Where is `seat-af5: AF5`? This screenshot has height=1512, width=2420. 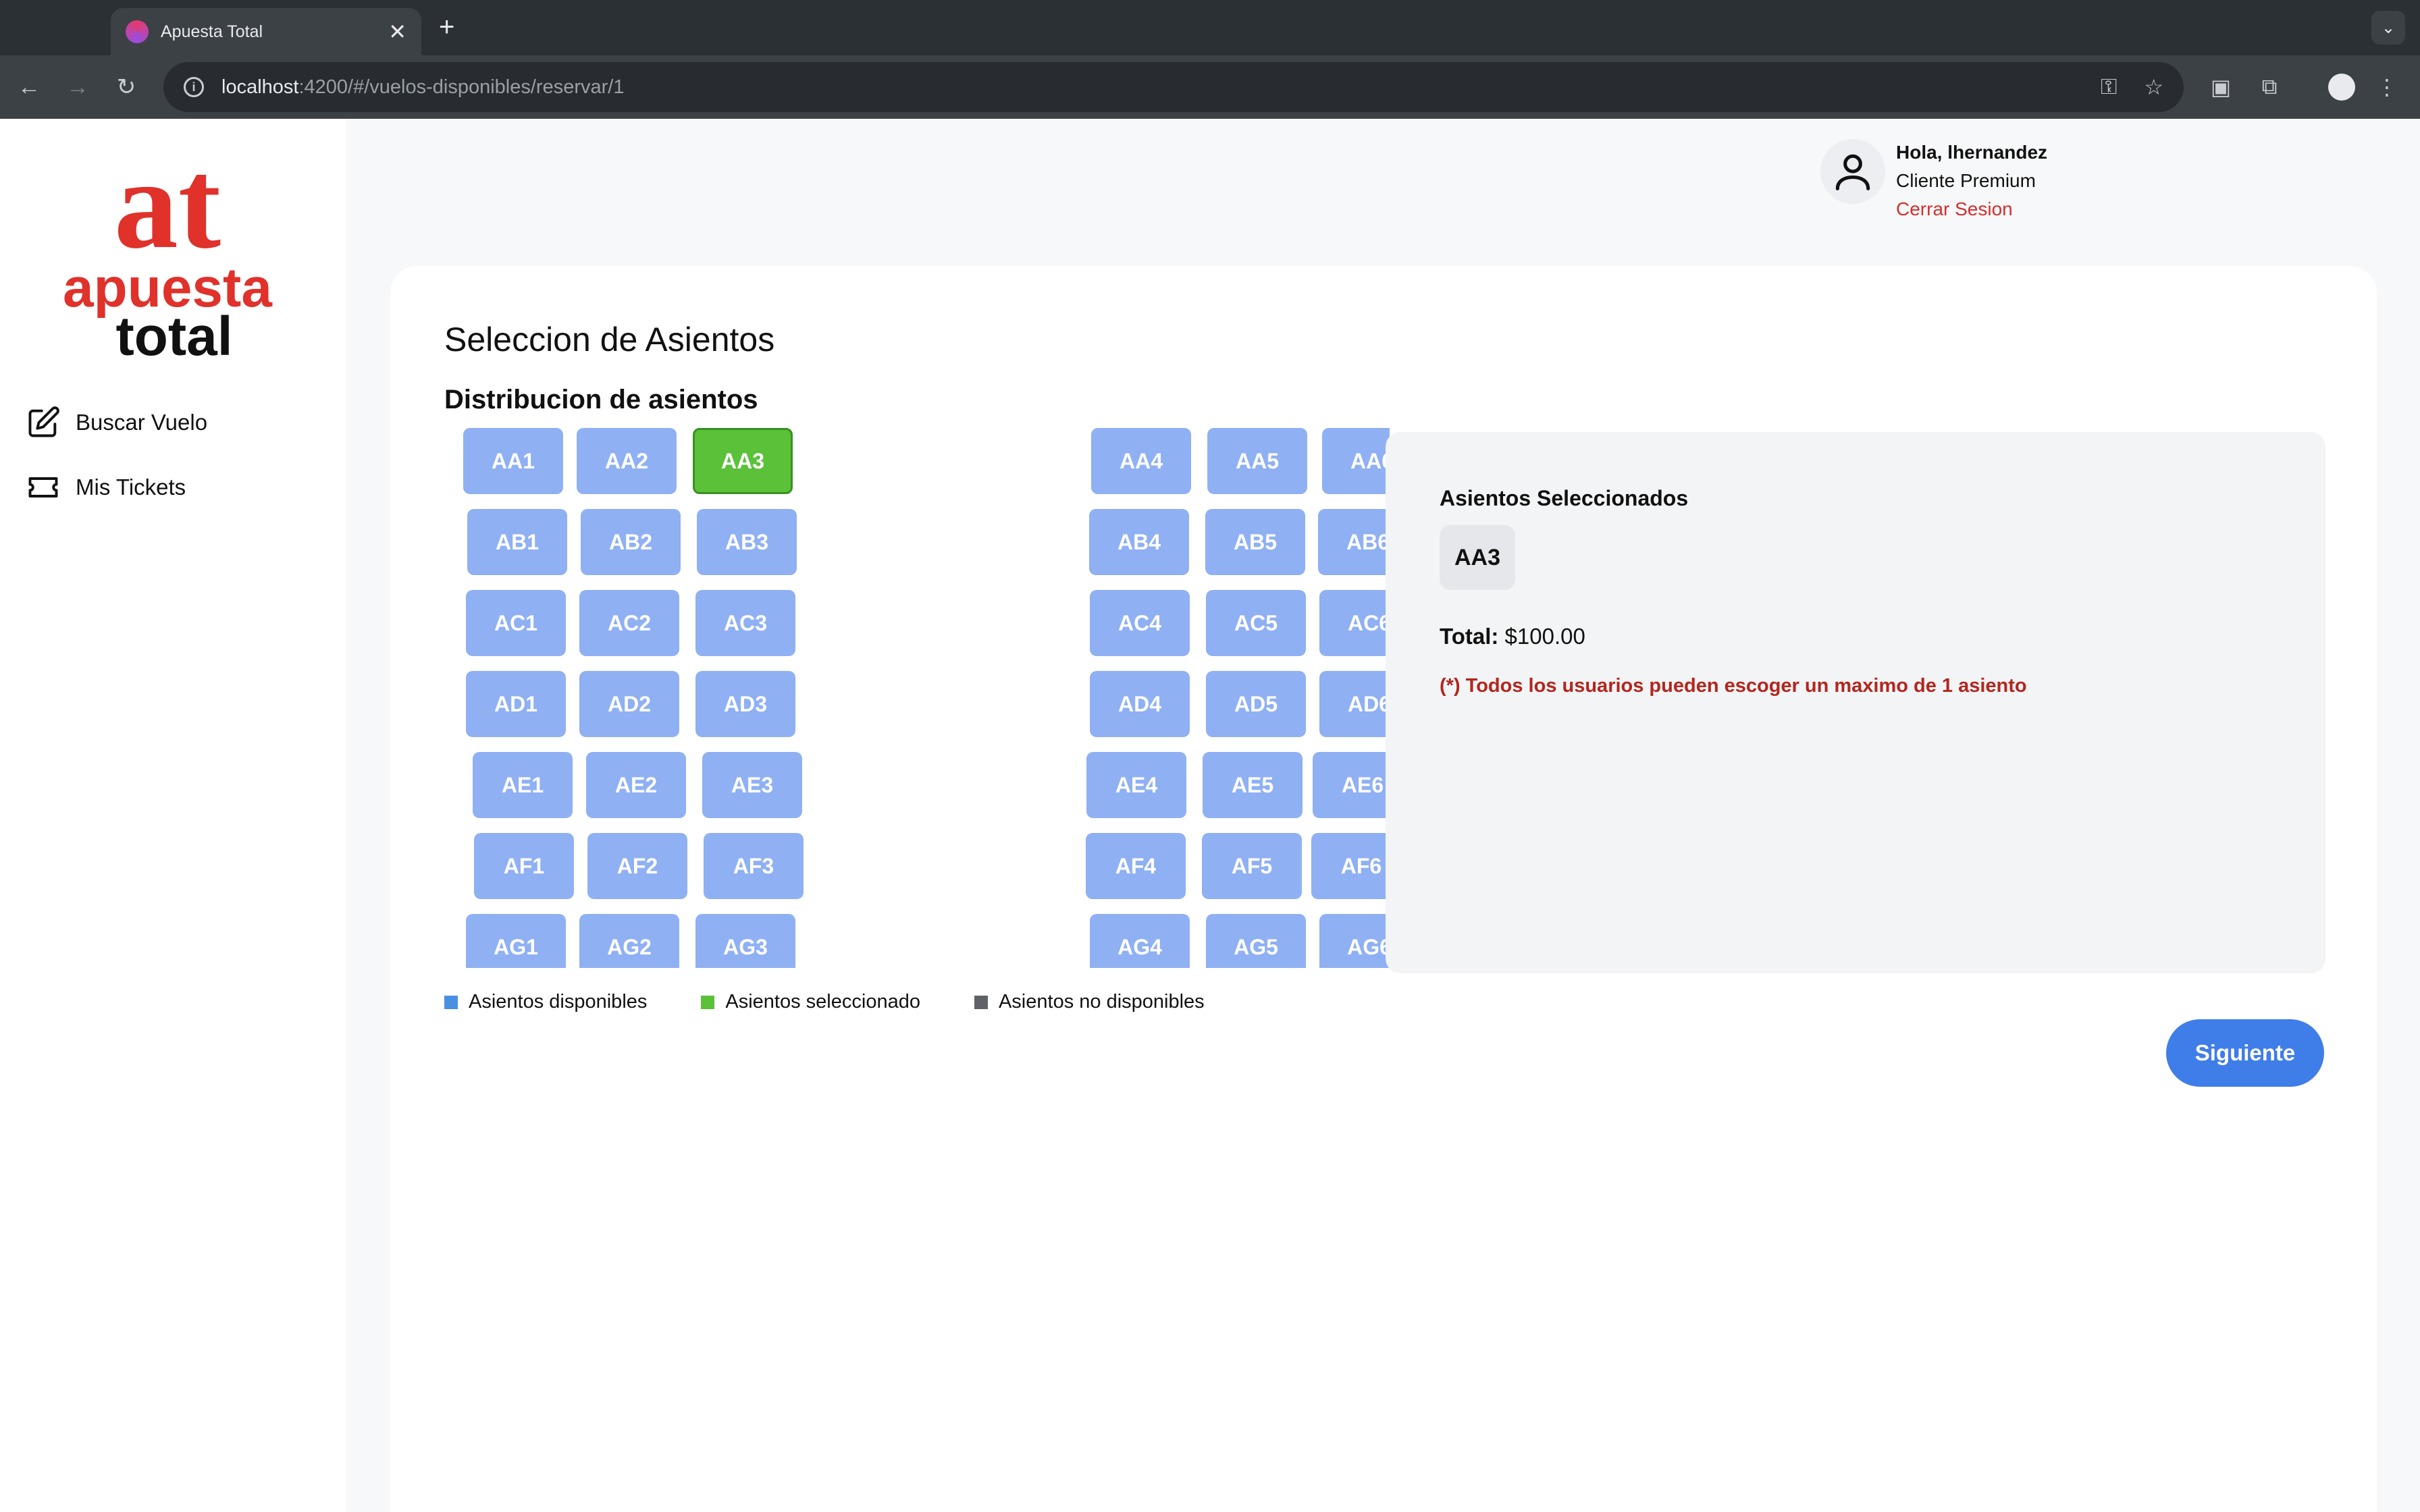
seat-af5: AF5 is located at coordinates (1252, 866).